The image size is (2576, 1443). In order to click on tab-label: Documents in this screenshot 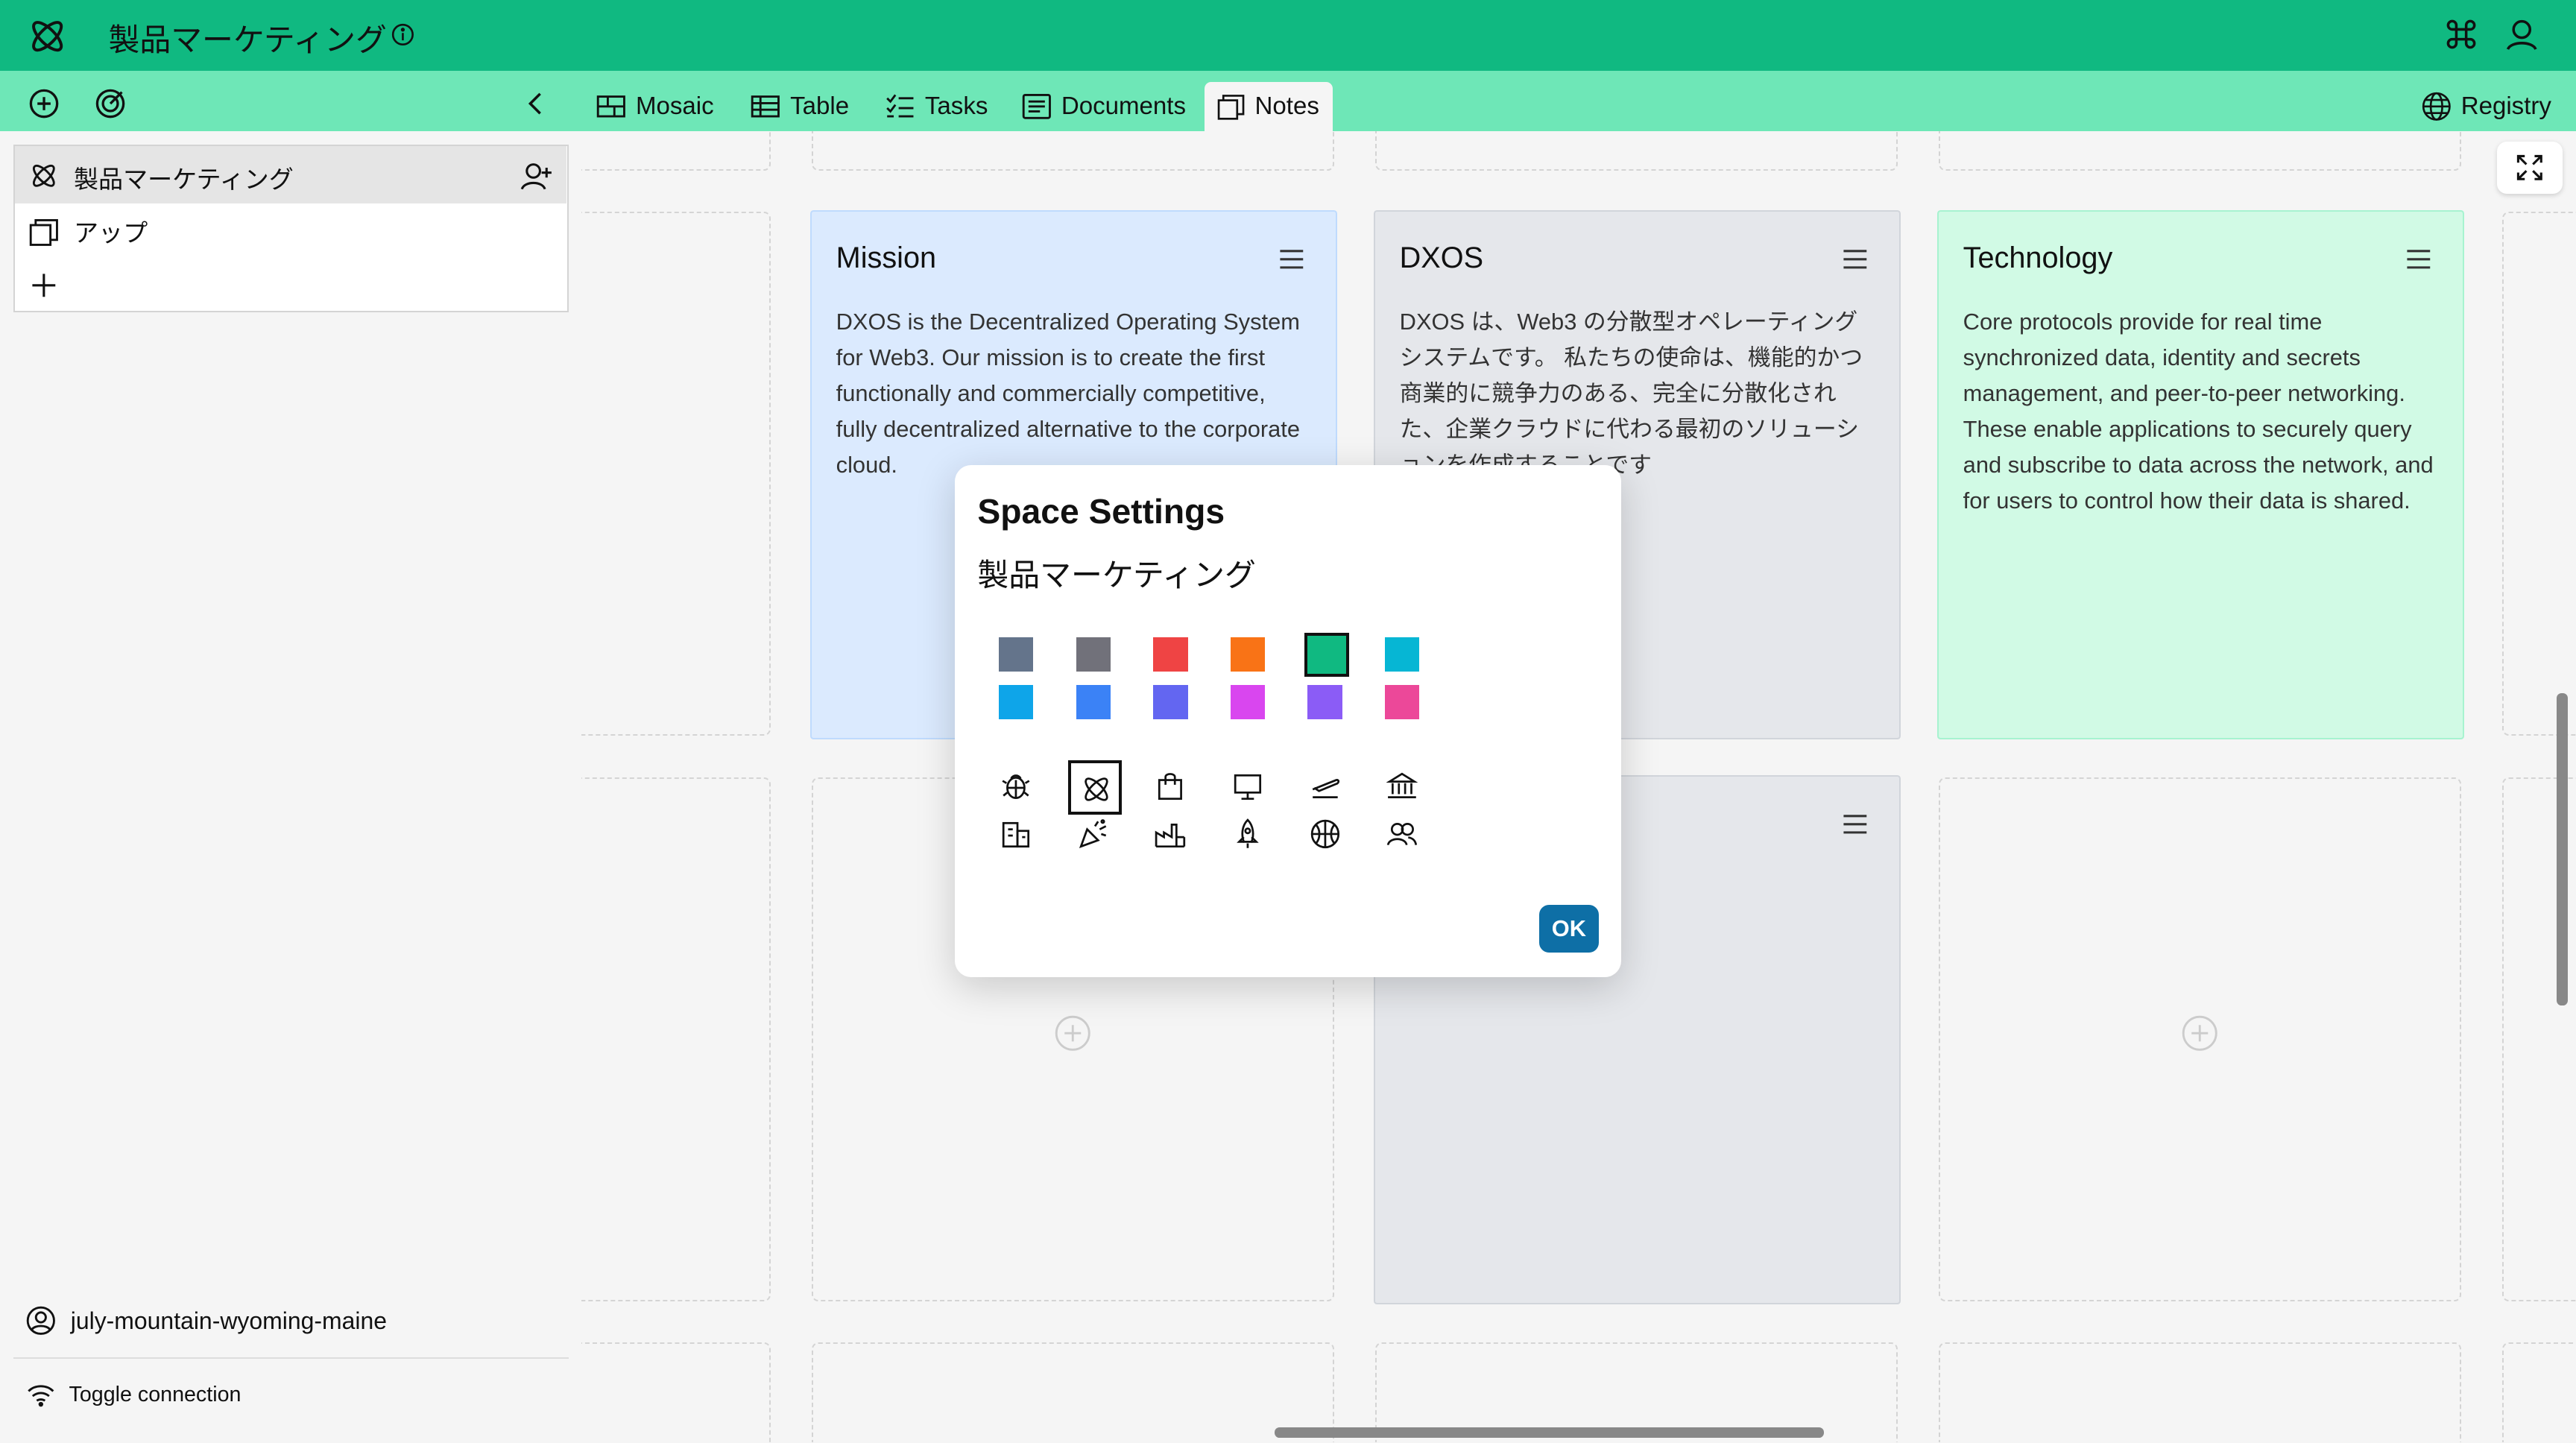, I will do `click(1123, 106)`.